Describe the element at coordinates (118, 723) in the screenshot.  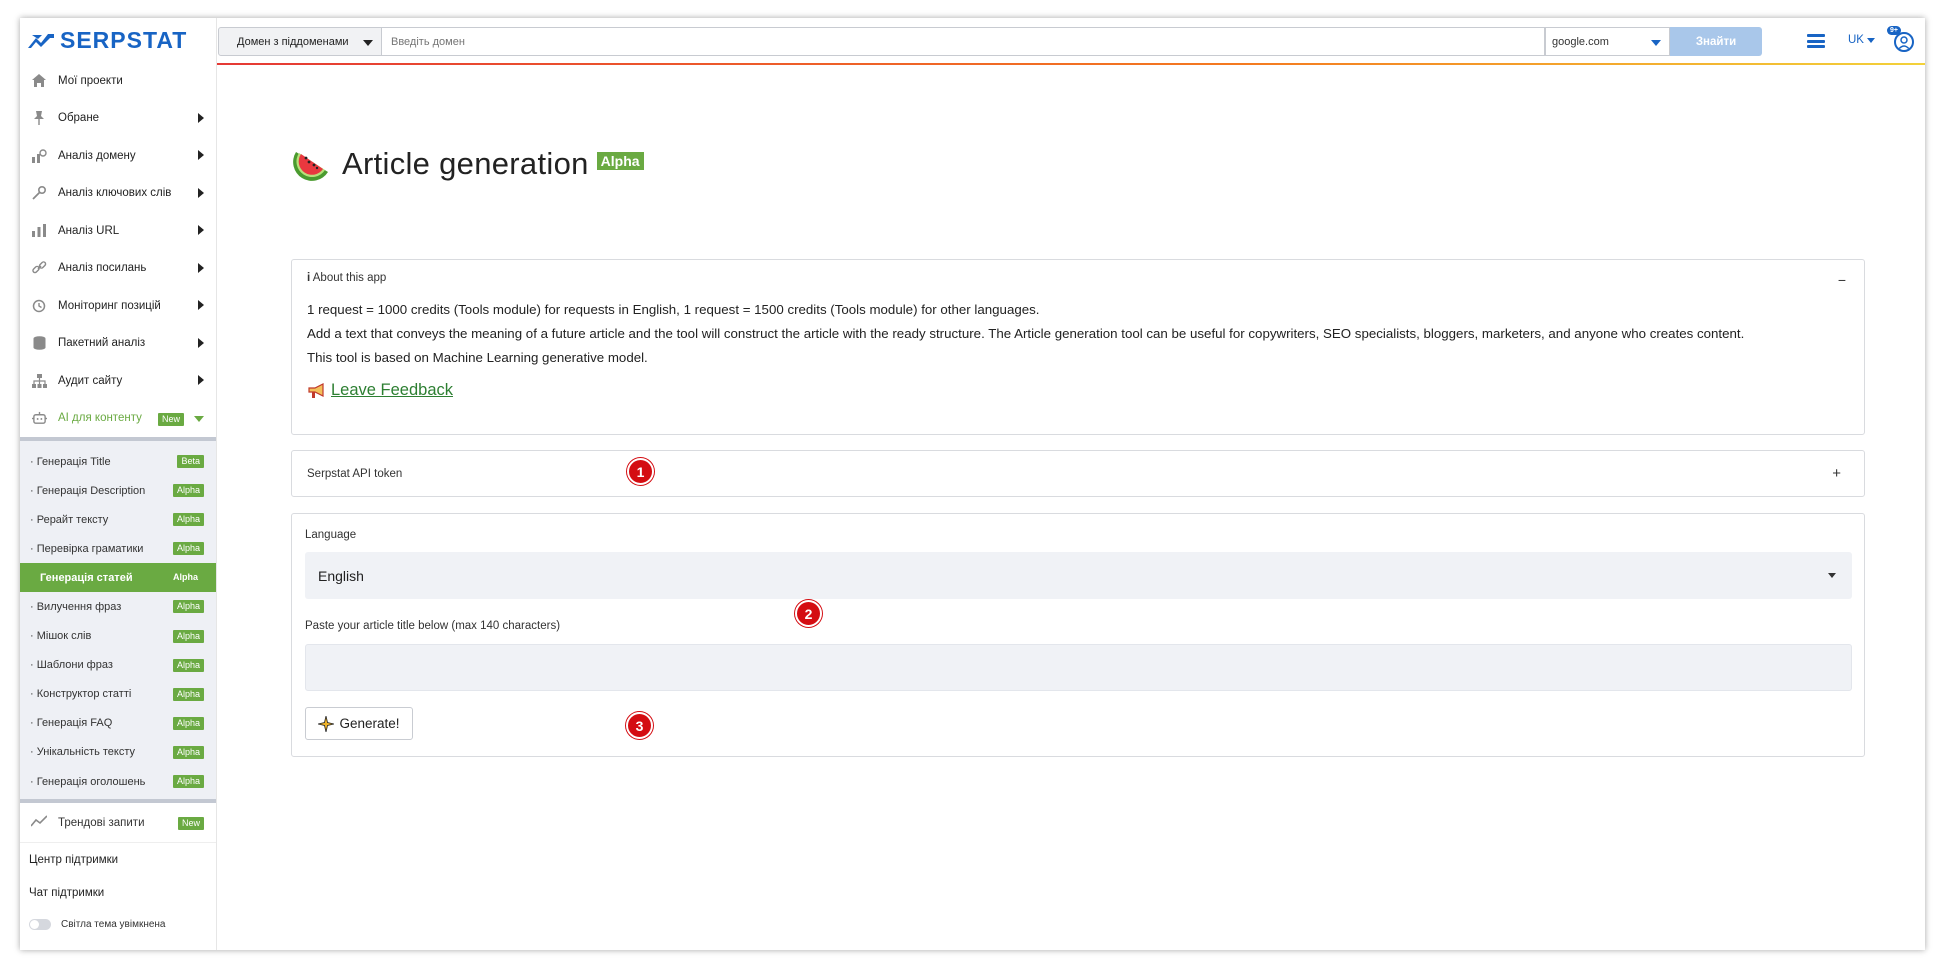
I see `submenu-item-10: · Генерація FAQ Alpha` at that location.